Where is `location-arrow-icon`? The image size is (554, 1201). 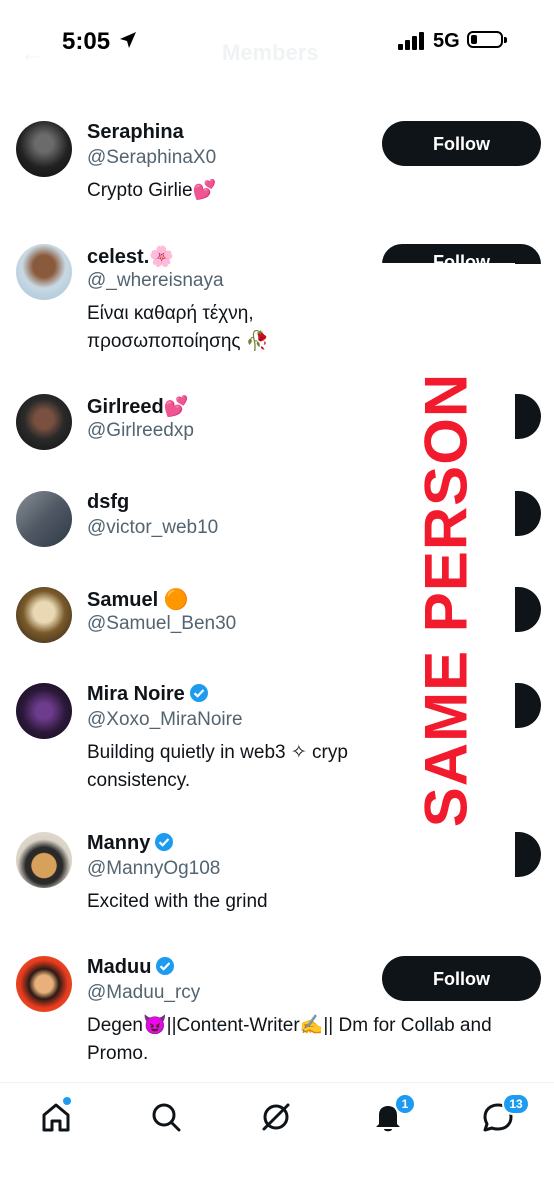
location-arrow-icon is located at coordinates (128, 40).